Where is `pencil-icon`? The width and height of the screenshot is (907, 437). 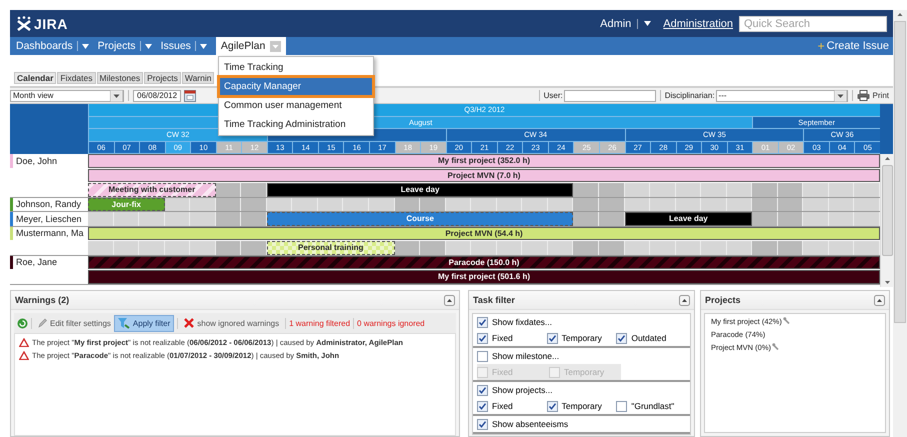
pencil-icon is located at coordinates (42, 323).